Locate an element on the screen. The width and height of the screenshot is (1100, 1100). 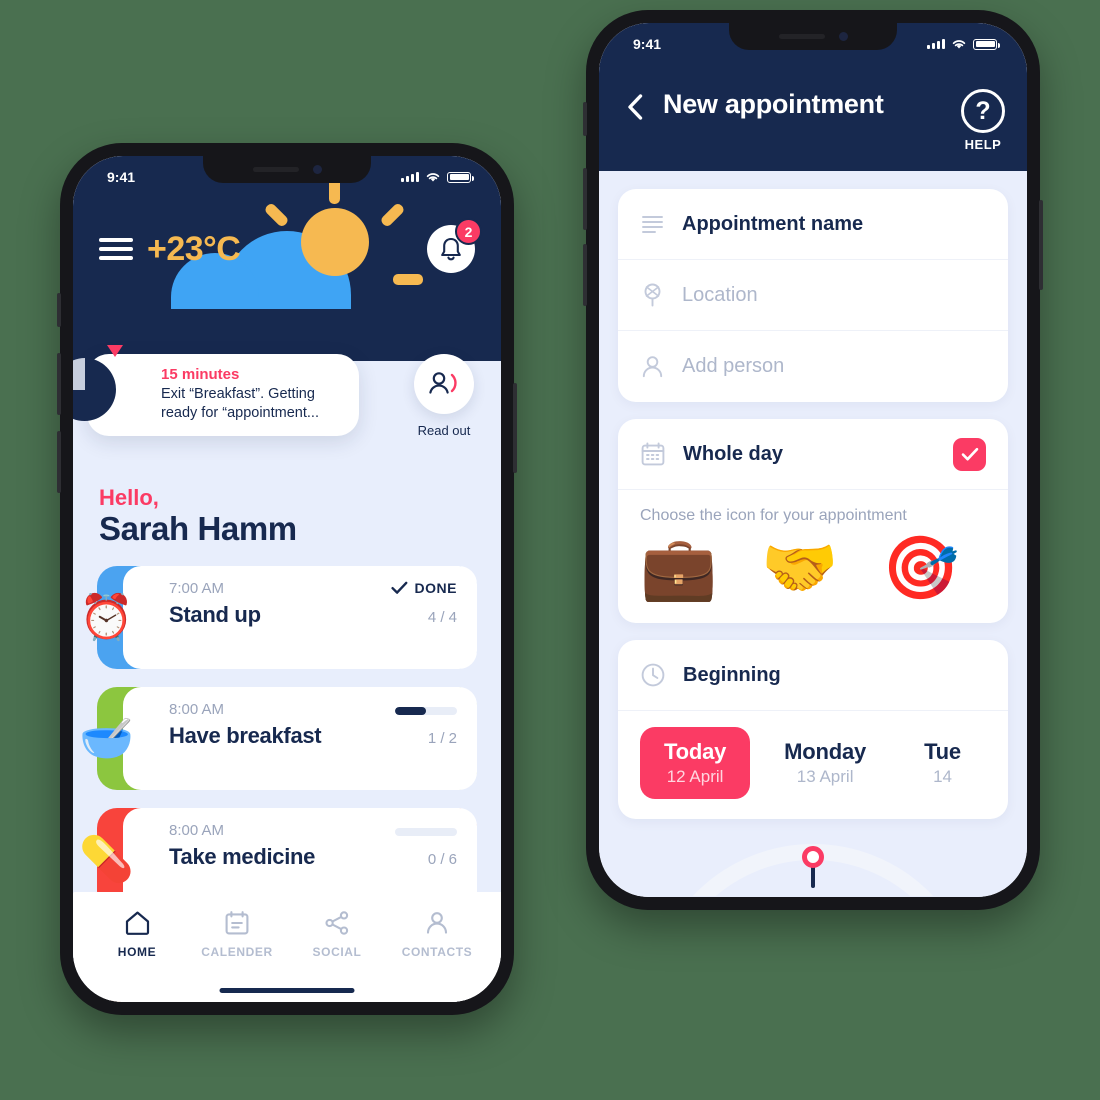
icon-picker-row: 💼 🤝 🎯 is located at coordinates (813, 574).